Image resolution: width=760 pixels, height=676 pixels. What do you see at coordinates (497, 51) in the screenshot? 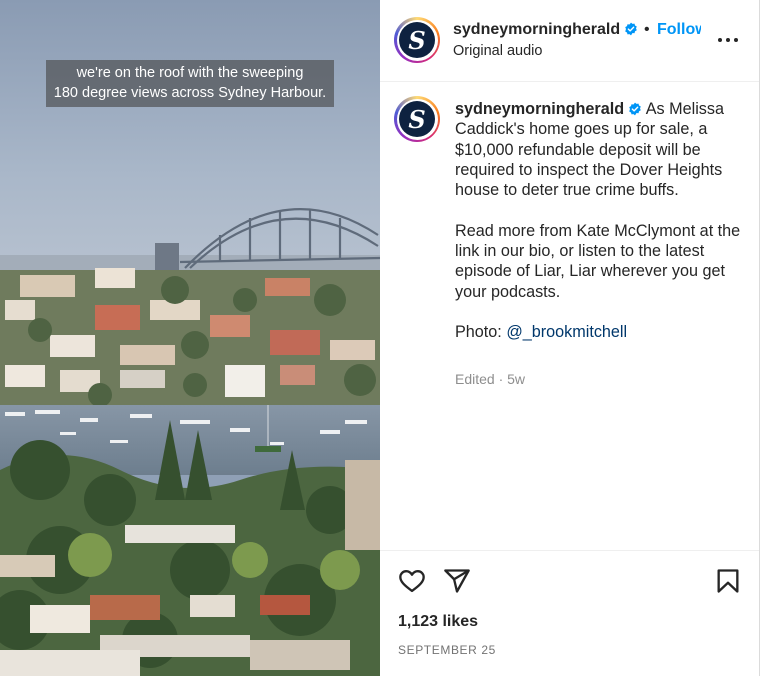
I see `audio-label: Original audio` at bounding box center [497, 51].